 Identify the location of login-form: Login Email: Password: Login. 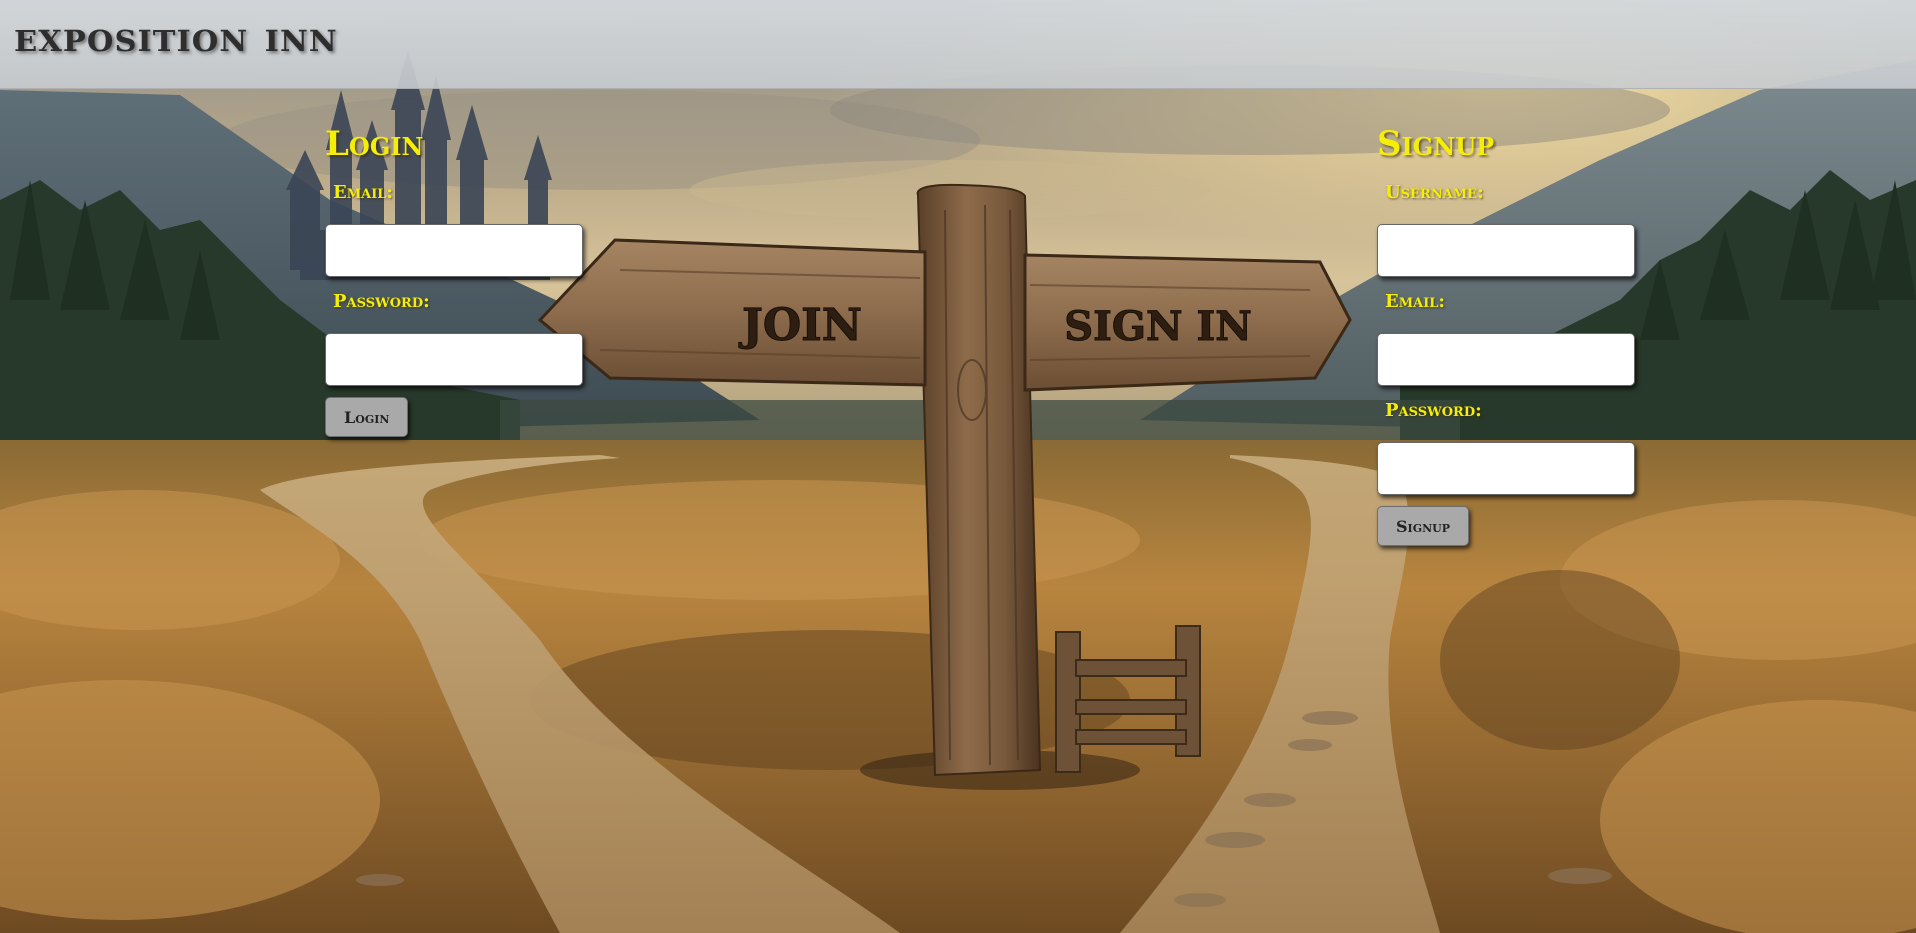
(460, 280).